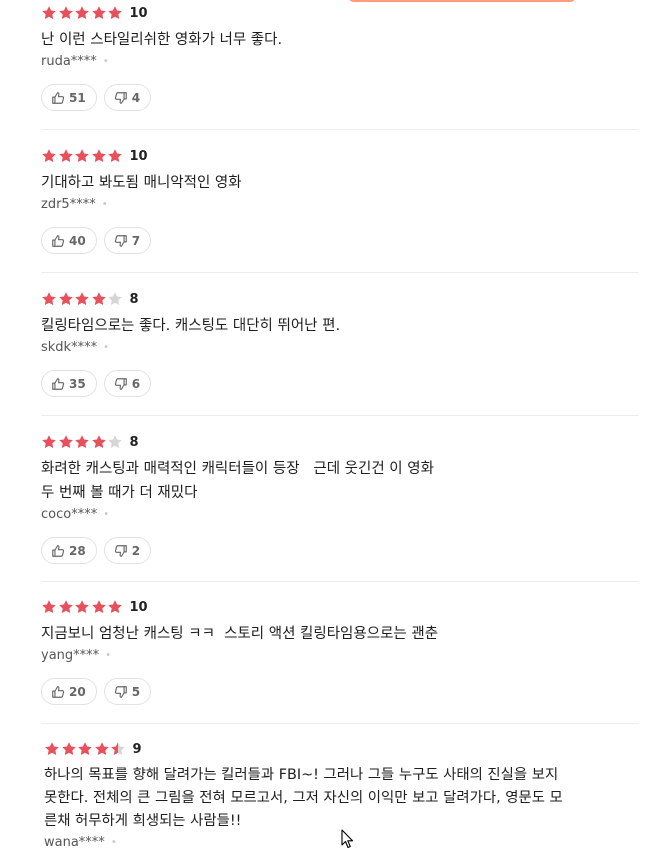 The image size is (655, 851). What do you see at coordinates (340, 550) in the screenshot?
I see `reaction-buttons: 28 2` at bounding box center [340, 550].